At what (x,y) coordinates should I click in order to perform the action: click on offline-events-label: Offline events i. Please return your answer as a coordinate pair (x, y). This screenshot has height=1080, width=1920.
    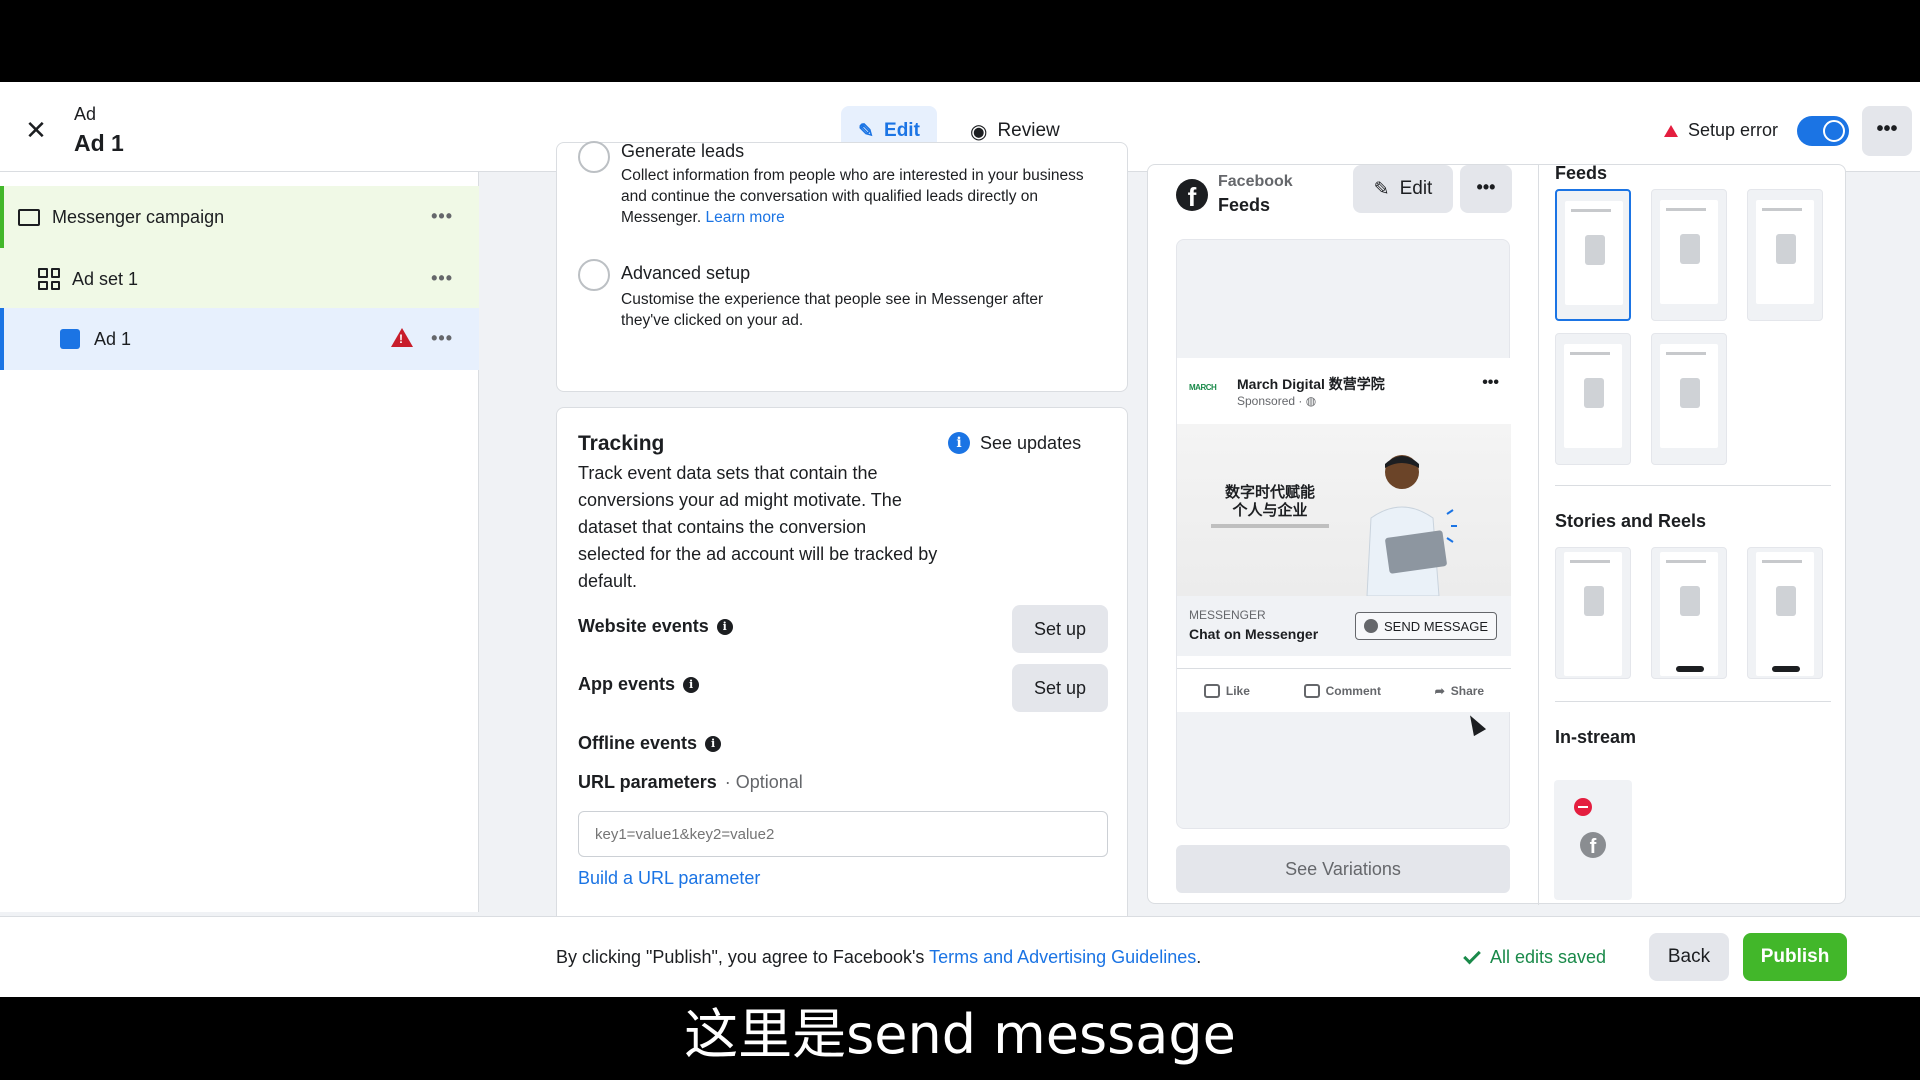
    Looking at the image, I should click on (650, 743).